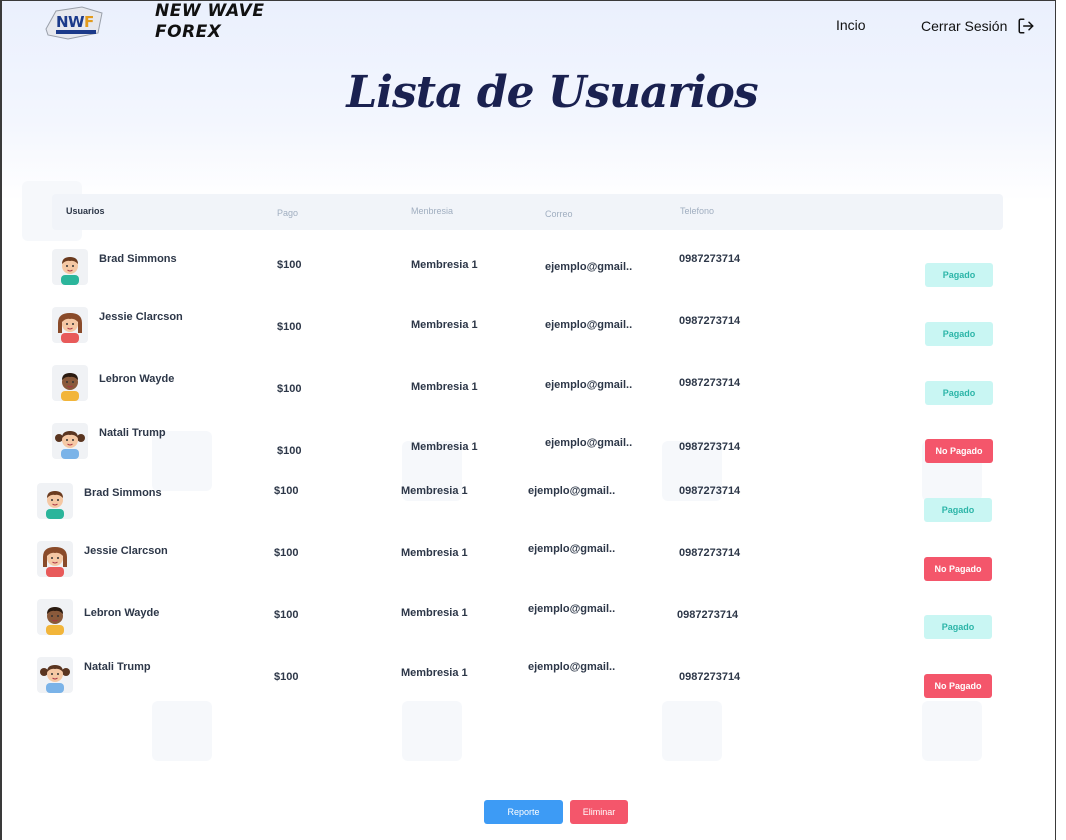  Describe the element at coordinates (527, 212) in the screenshot. I see `table-header: Usuarios Pago Menbresia Correo Telefono` at that location.